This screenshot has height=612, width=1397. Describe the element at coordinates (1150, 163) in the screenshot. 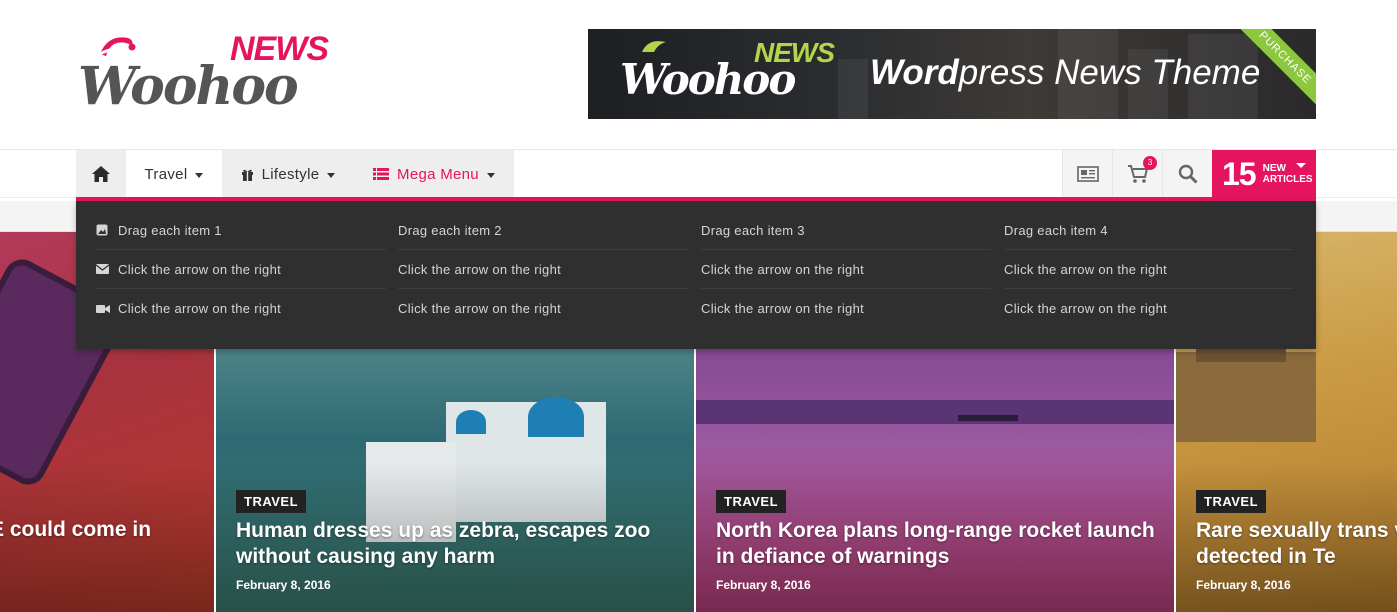

I see `cart-count-badge: 3` at that location.